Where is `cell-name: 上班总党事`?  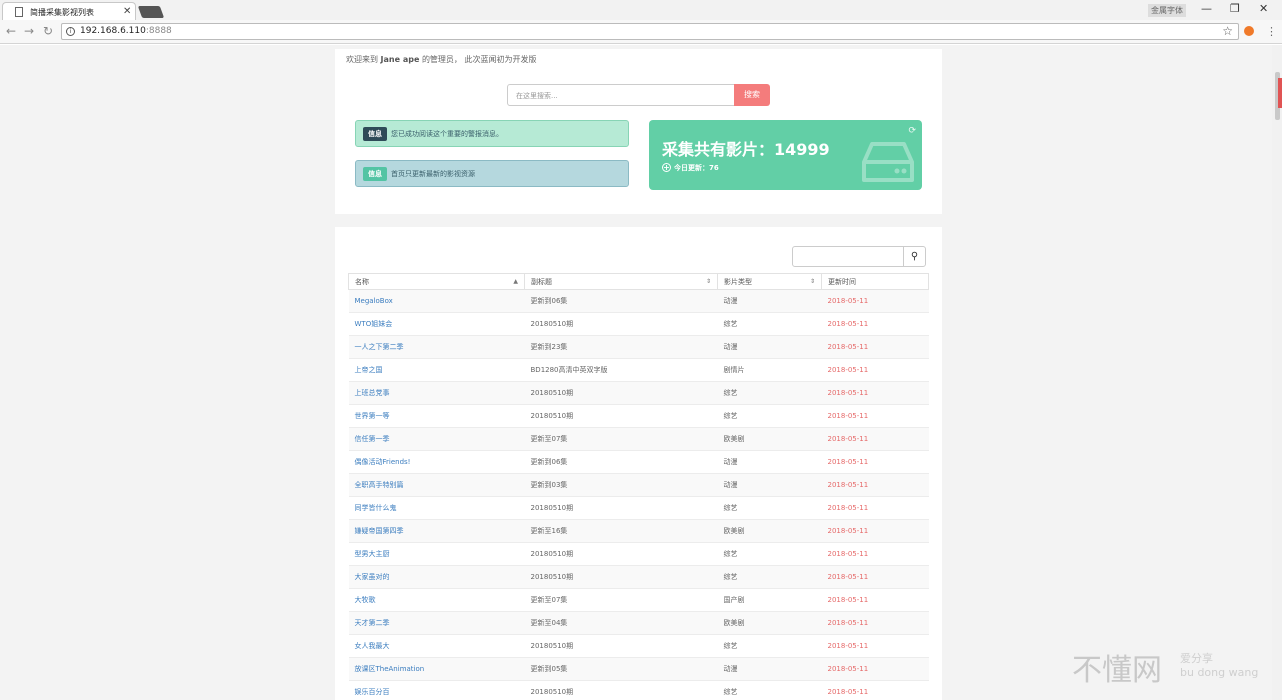
cell-name: 上班总党事 is located at coordinates (436, 393).